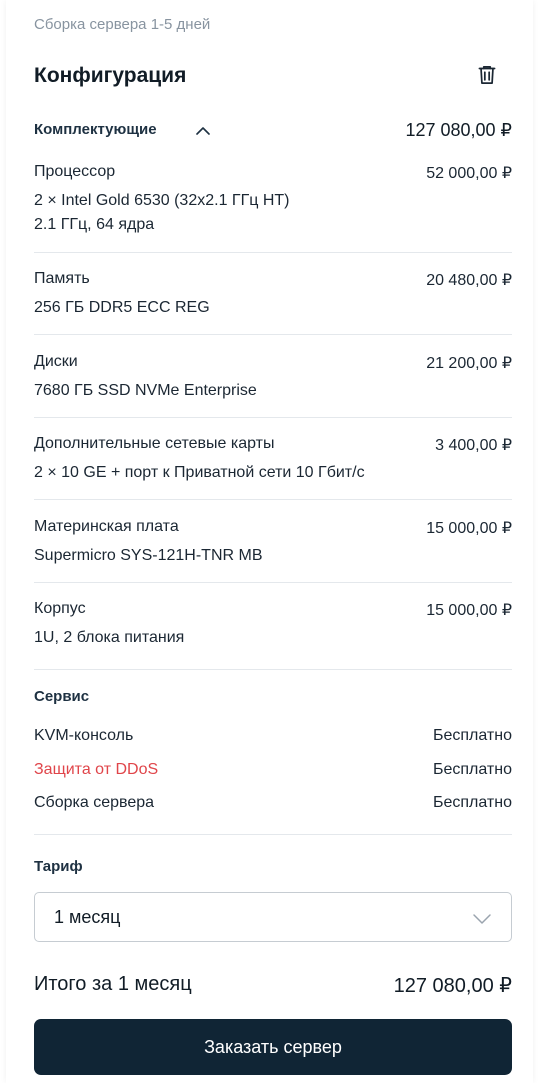 Image resolution: width=539 pixels, height=1083 pixels. Describe the element at coordinates (469, 280) in the screenshot. I see `component-price: 20 480,00 ₽` at that location.